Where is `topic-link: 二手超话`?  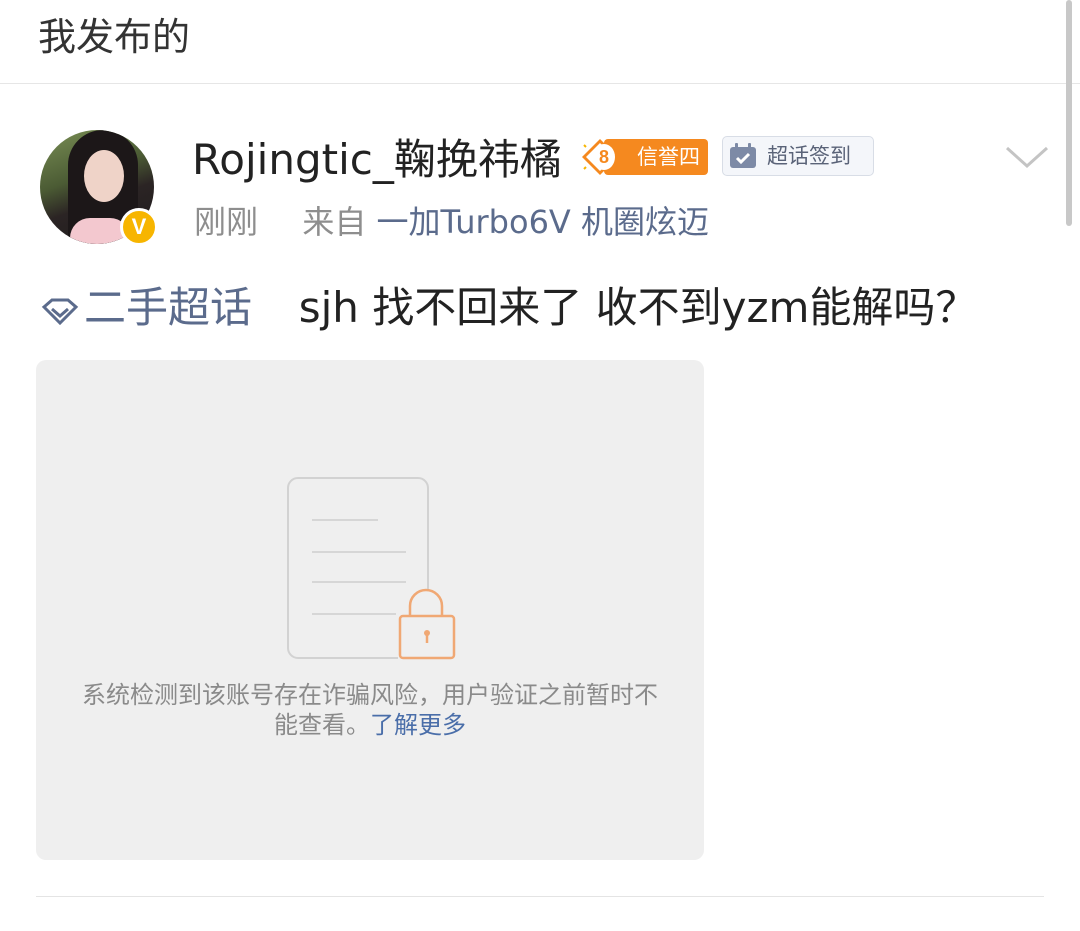
topic-link: 二手超话 is located at coordinates (145, 307).